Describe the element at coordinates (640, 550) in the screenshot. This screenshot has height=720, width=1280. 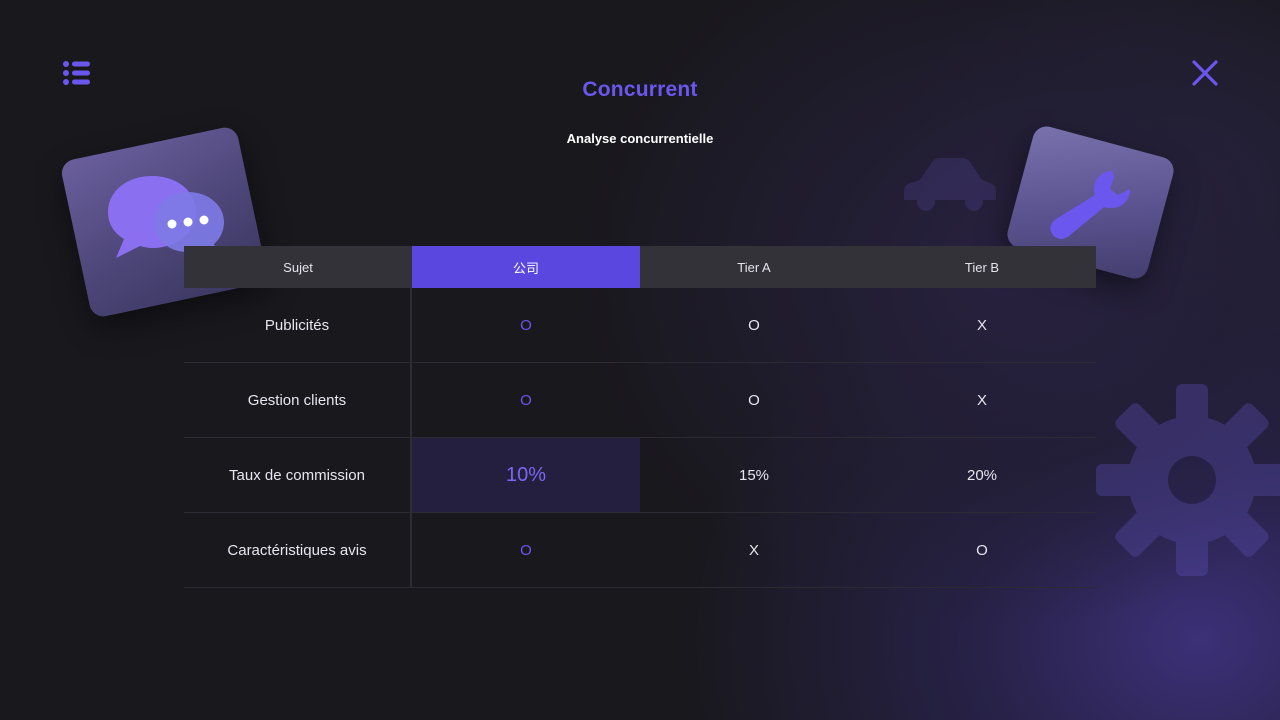
I see `table-row: Caractéristiques avis O X O` at that location.